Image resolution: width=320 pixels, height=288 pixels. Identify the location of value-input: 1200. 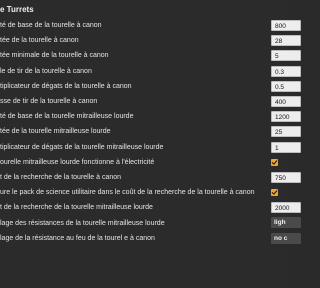
(286, 117).